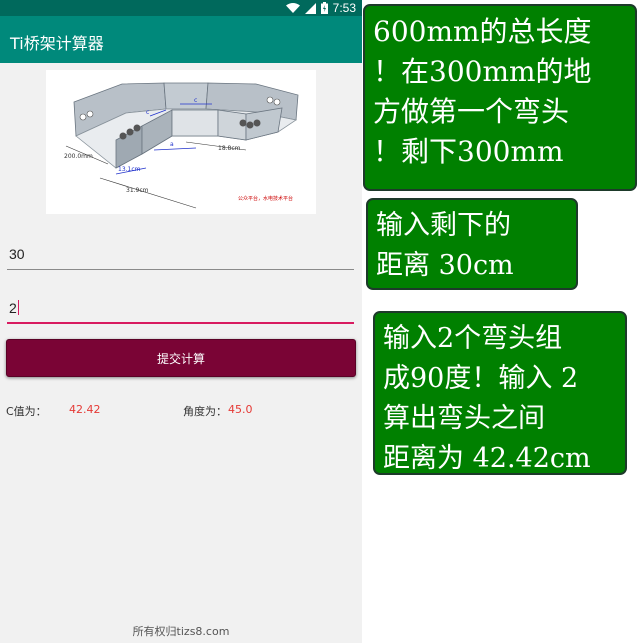 The image size is (640, 643). Describe the element at coordinates (85, 409) in the screenshot. I see `c-value: 42.42` at that location.